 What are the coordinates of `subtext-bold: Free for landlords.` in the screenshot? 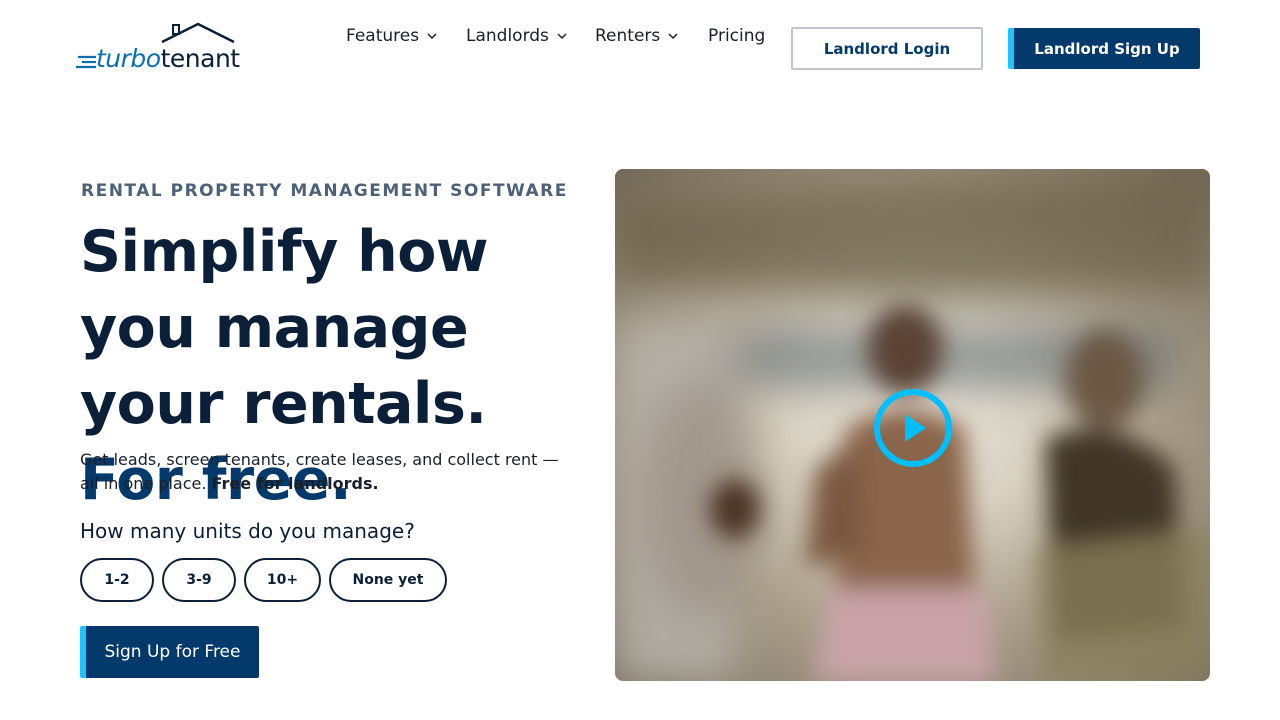 It's located at (295, 483).